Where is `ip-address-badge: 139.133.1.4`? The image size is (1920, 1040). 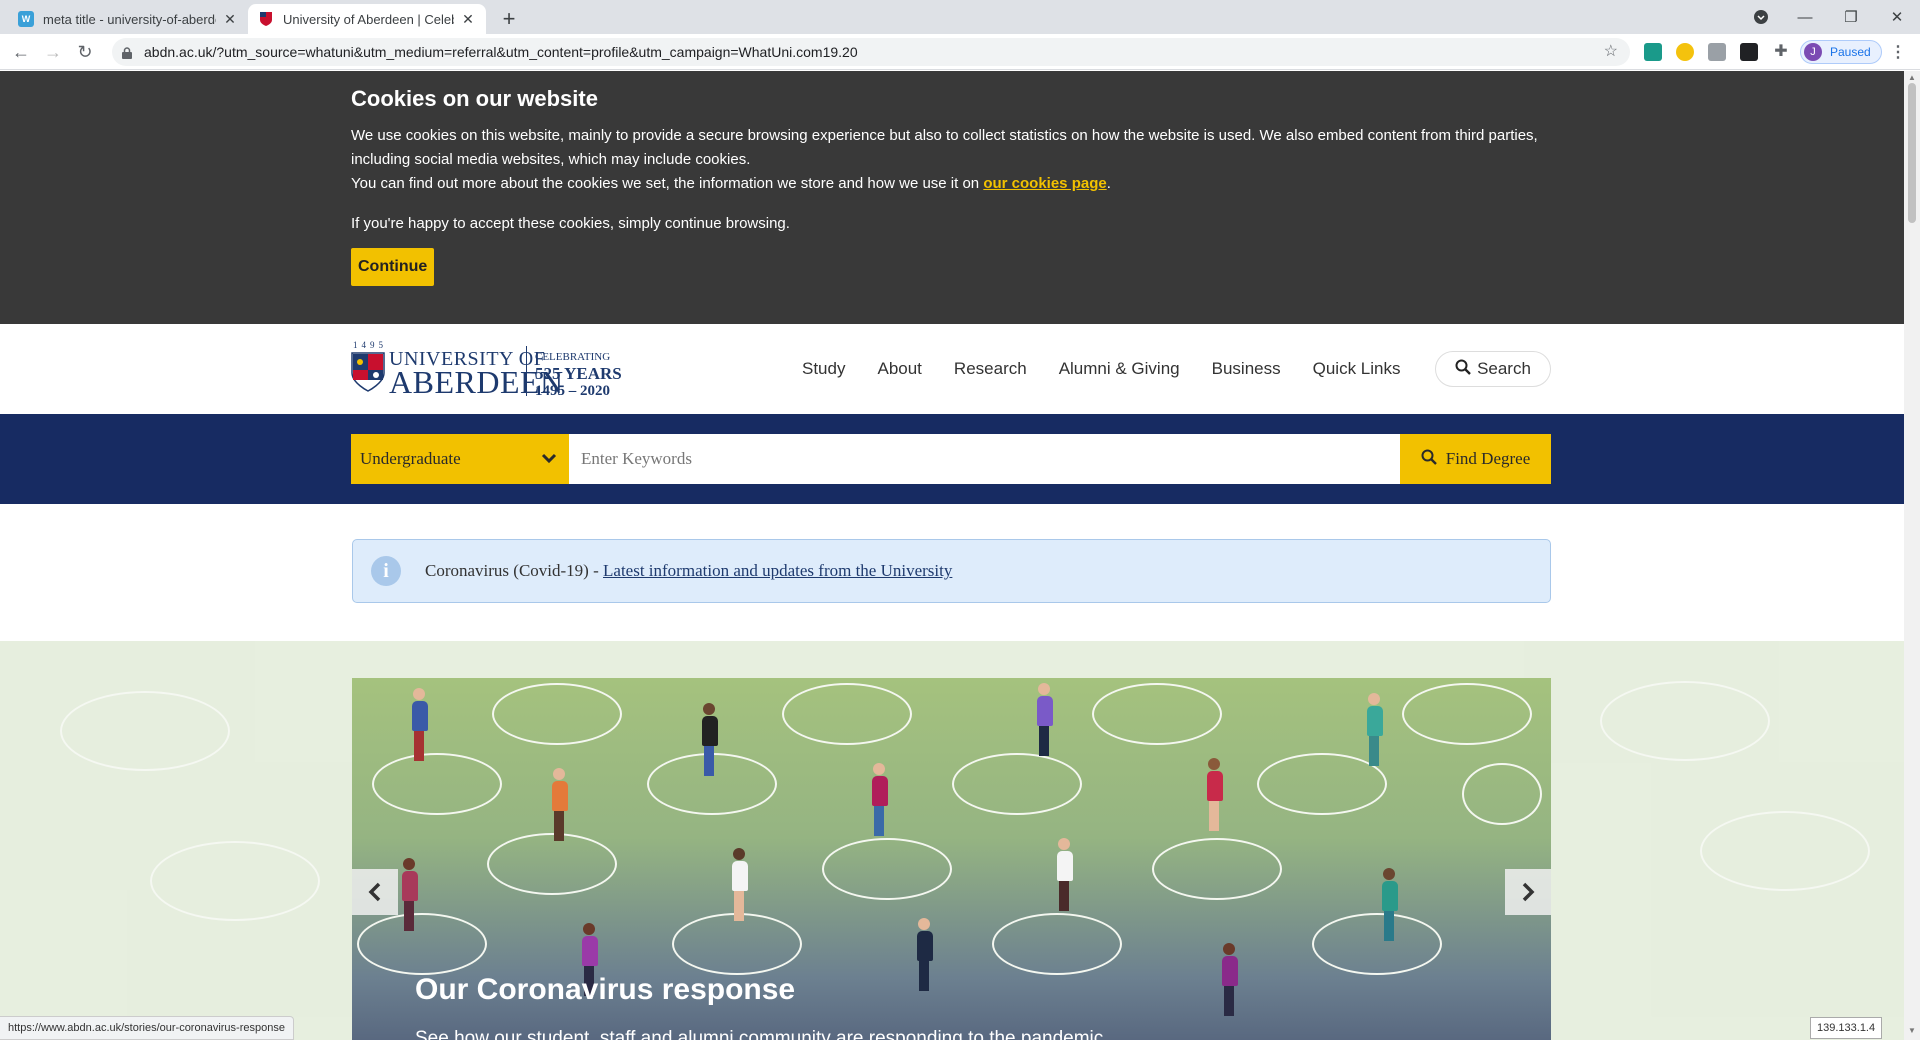 ip-address-badge: 139.133.1.4 is located at coordinates (1846, 1028).